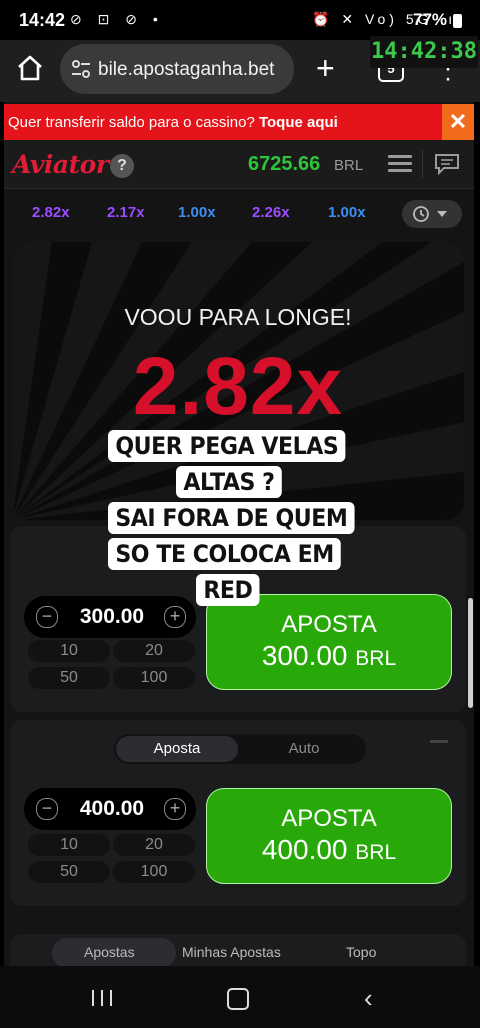  I want to click on amount-stepper: − 300.00 +, so click(110, 617).